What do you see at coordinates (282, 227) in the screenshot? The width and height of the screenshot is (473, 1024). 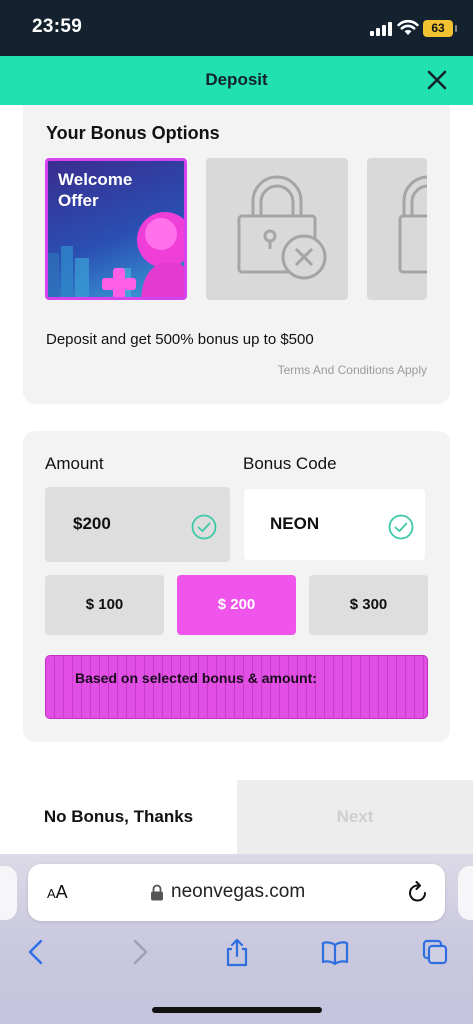 I see `lock-x-icon` at bounding box center [282, 227].